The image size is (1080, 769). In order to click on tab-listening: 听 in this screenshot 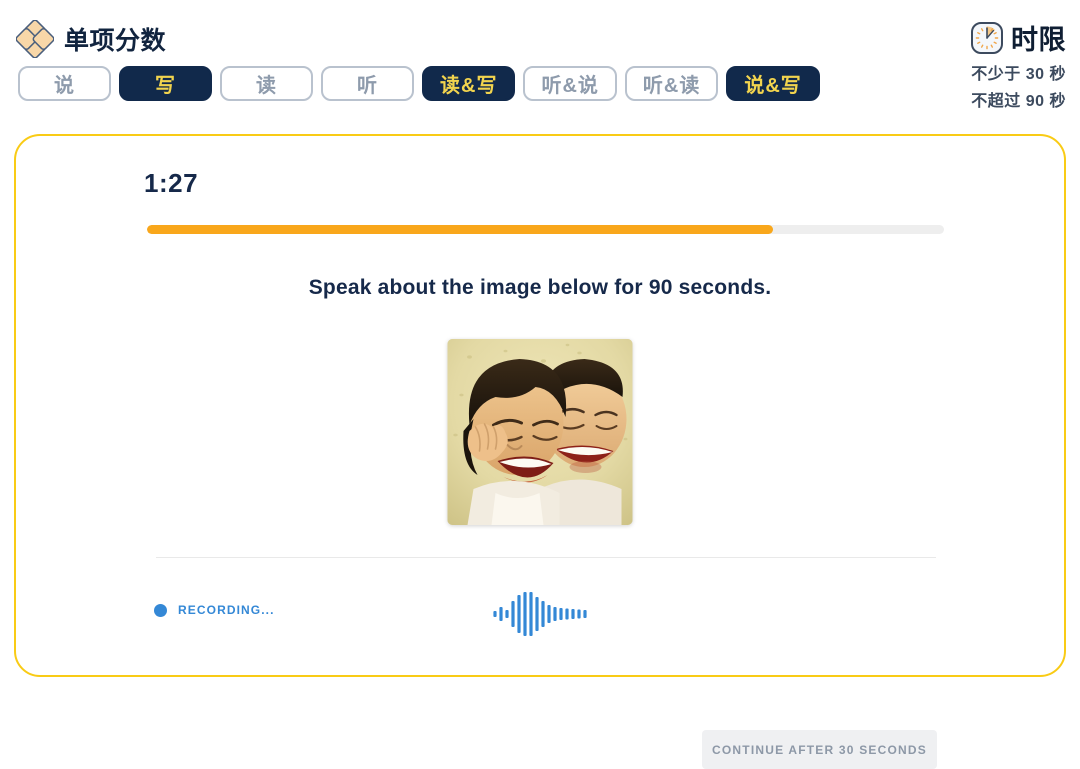, I will do `click(367, 83)`.